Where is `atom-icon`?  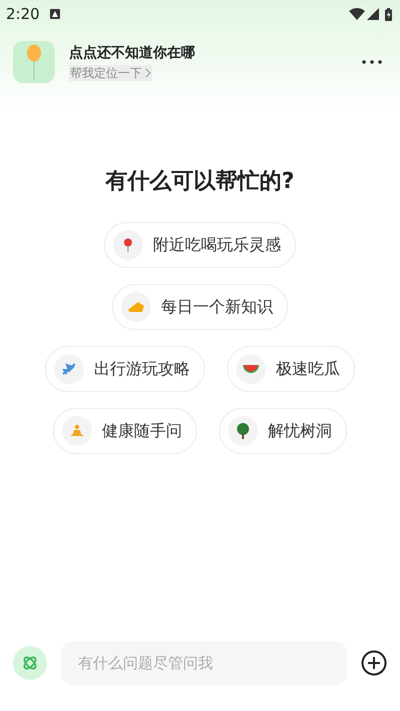
atom-icon is located at coordinates (30, 663).